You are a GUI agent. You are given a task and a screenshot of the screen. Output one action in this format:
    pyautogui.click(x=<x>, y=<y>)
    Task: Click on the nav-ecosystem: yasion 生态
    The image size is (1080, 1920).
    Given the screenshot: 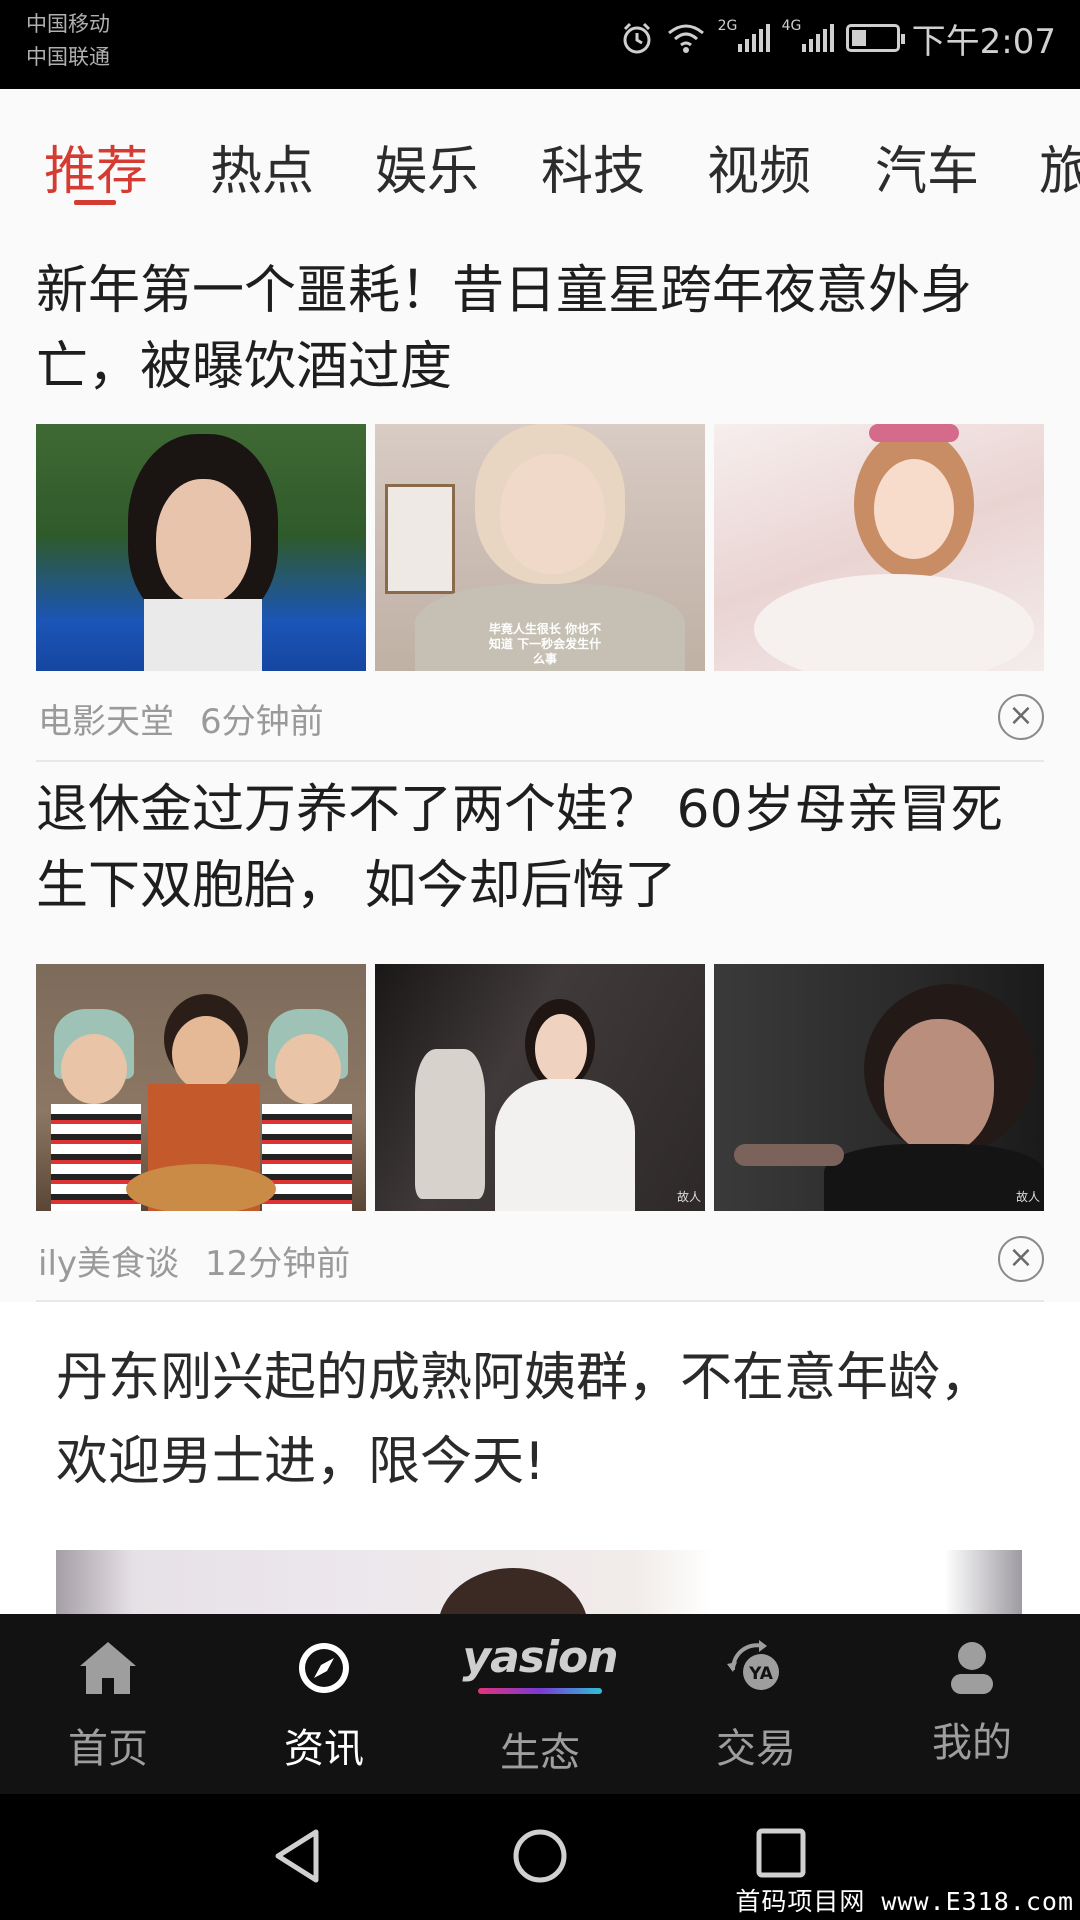 What is the action you would take?
    pyautogui.click(x=540, y=1704)
    